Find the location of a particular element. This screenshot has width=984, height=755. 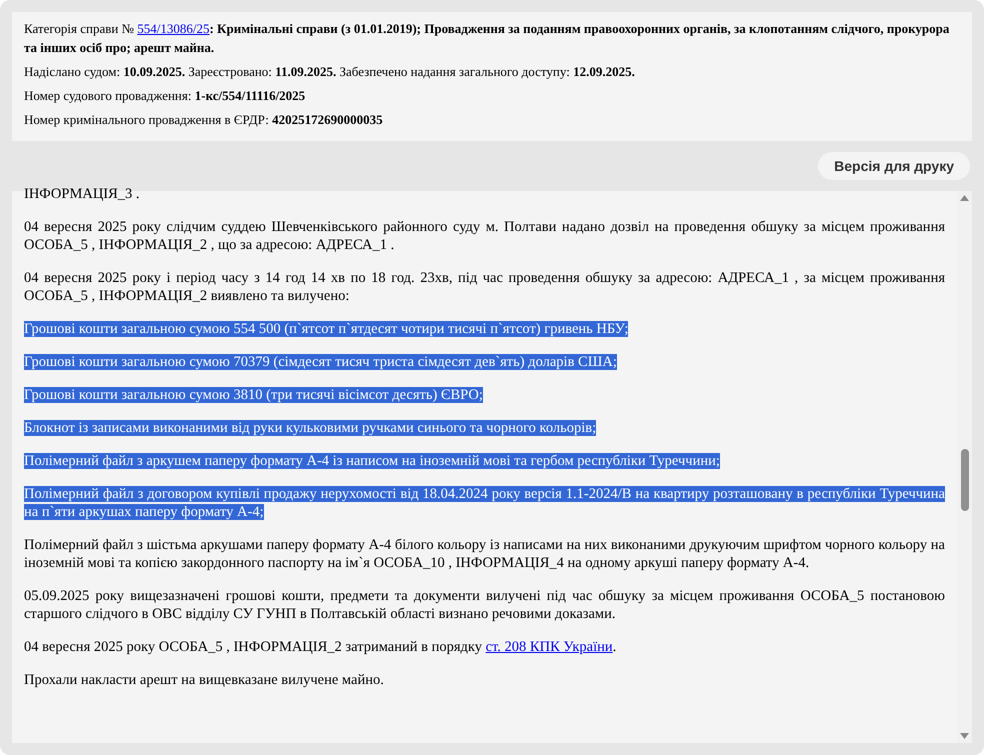

scroll-up-icon is located at coordinates (964, 198).